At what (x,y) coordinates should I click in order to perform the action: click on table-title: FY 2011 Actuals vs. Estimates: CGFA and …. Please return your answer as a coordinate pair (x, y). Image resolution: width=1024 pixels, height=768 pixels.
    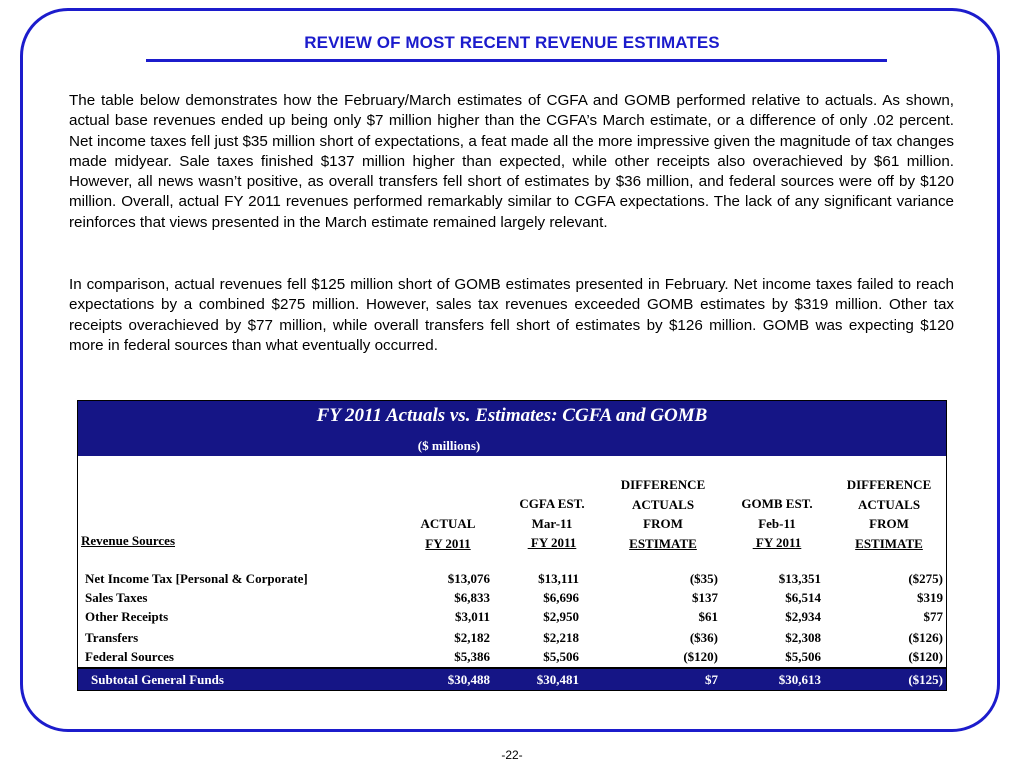
    Looking at the image, I should click on (512, 415).